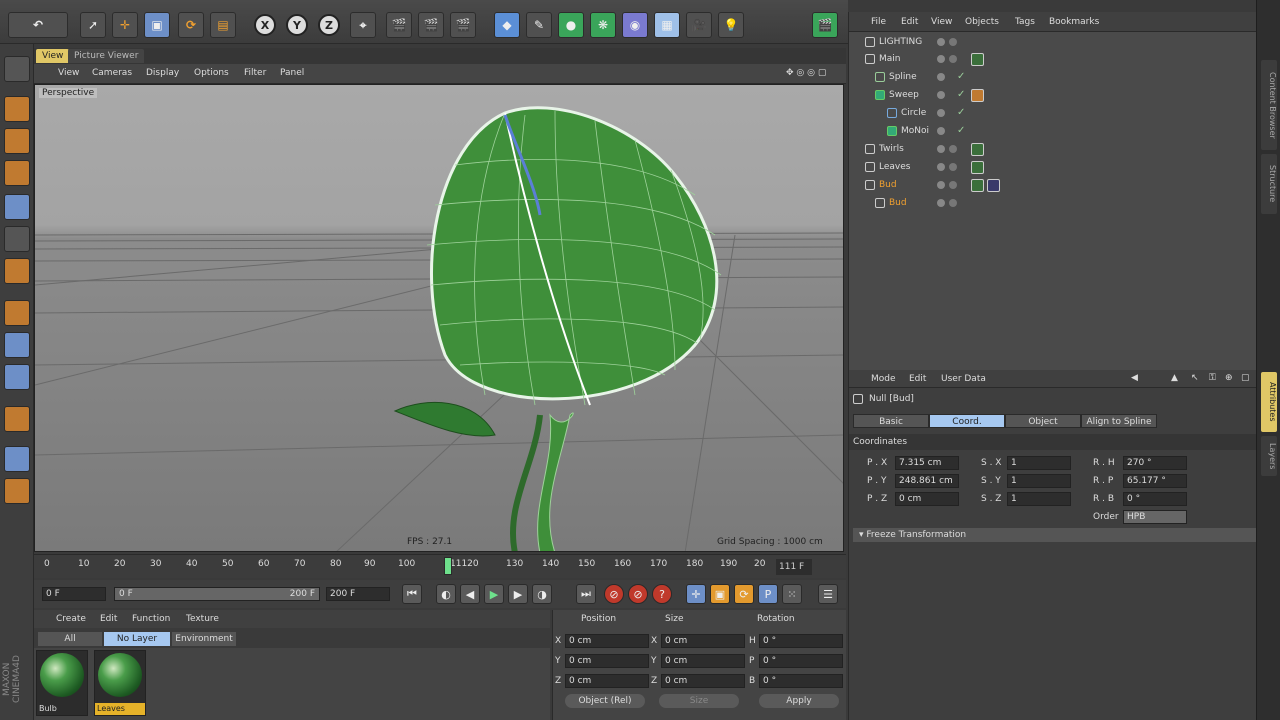  I want to click on texture-mode-button, so click(17, 141).